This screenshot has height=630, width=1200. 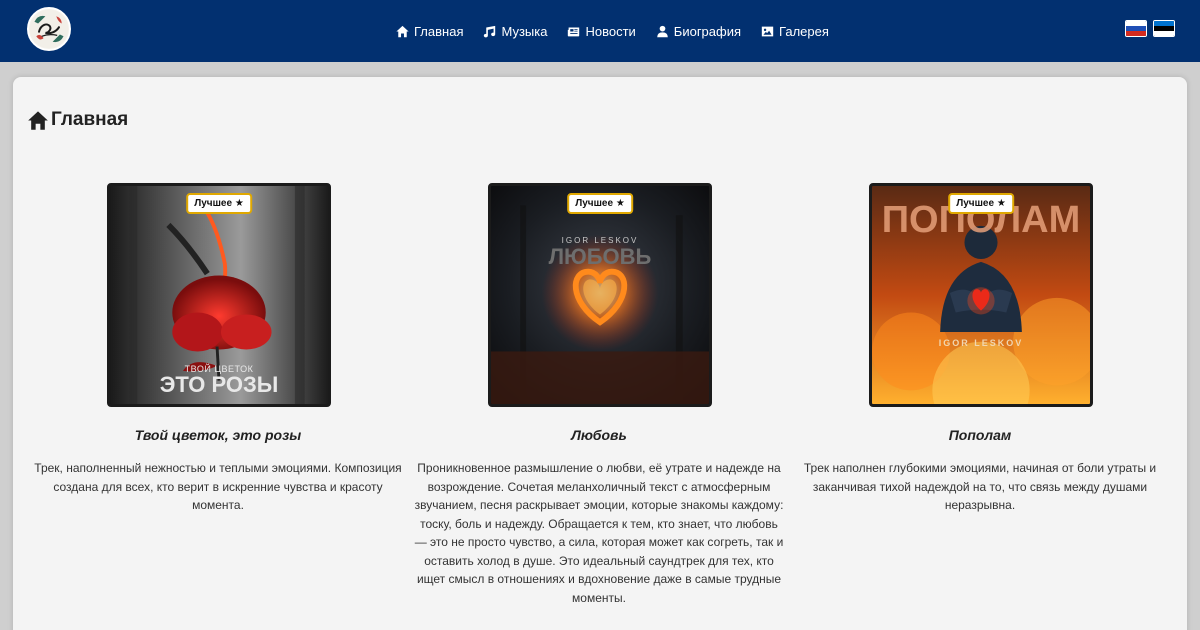 I want to click on nav-item-news: Новости, so click(x=601, y=31).